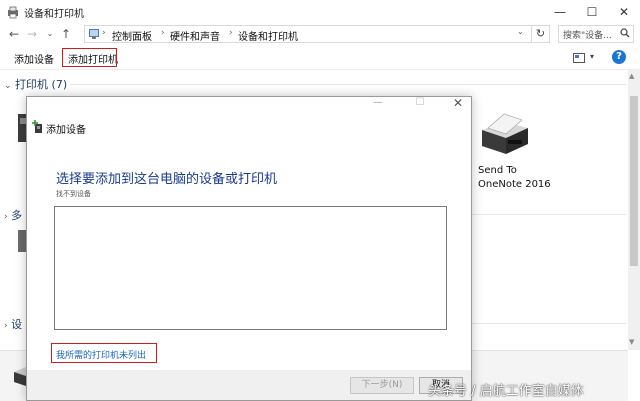 This screenshot has height=401, width=640. Describe the element at coordinates (514, 184) in the screenshot. I see `device-label-line: OneNote 2016` at that location.